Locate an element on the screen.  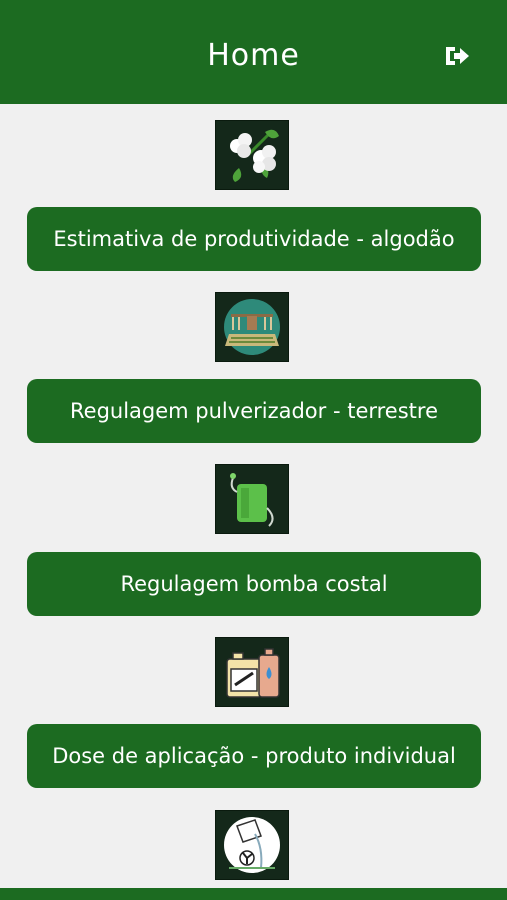
backpack-sprayer-icon is located at coordinates (252, 499).